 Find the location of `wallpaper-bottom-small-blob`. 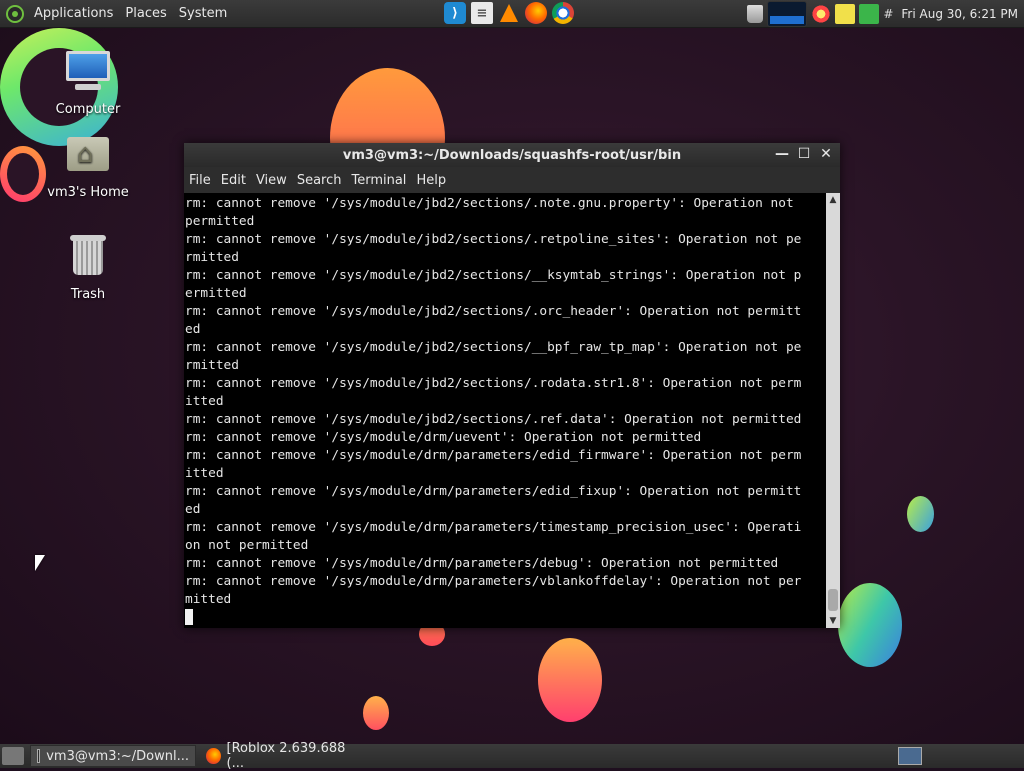

wallpaper-bottom-small-blob is located at coordinates (376, 713).